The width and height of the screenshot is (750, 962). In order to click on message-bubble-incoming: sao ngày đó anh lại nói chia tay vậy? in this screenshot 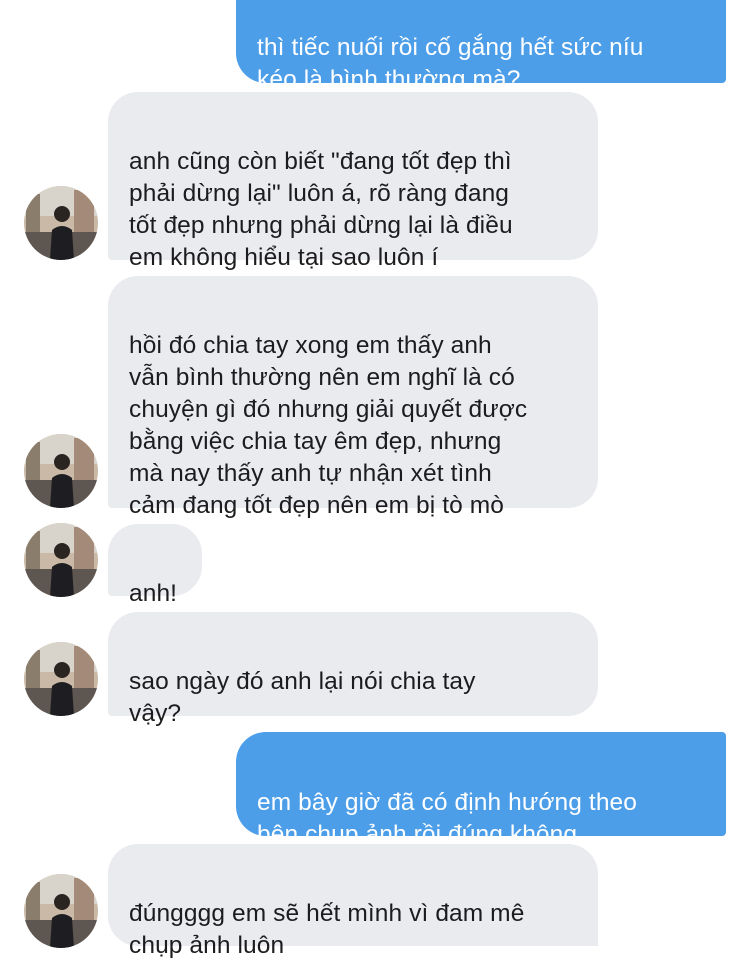, I will do `click(353, 669)`.